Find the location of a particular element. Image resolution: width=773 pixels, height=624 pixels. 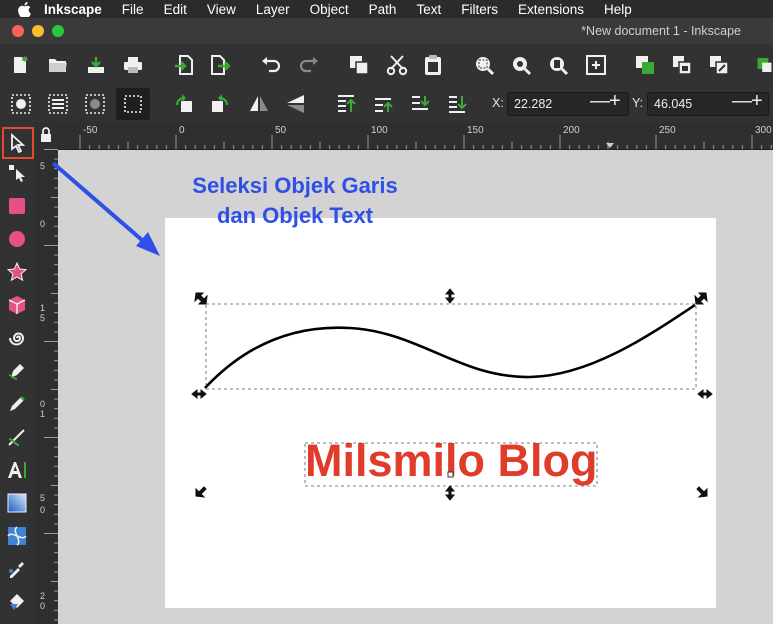

y-value: 46.045 is located at coordinates (673, 104).